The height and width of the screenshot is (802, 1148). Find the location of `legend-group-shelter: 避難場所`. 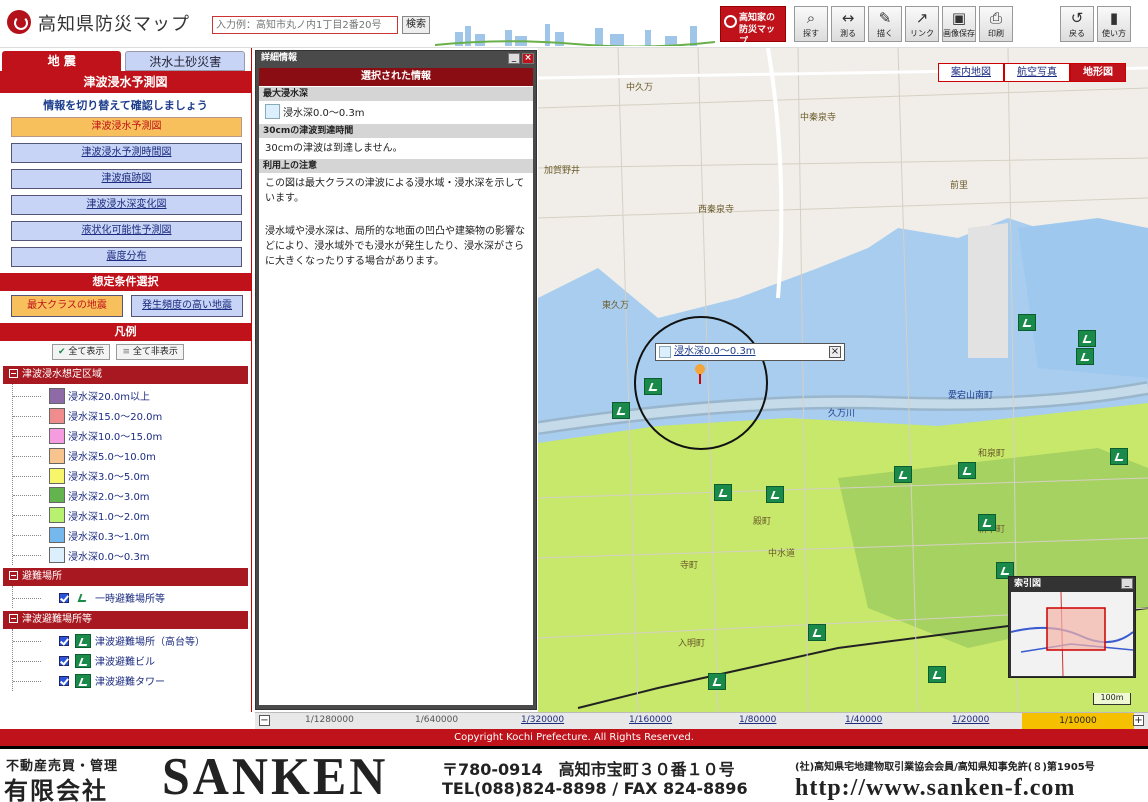

legend-group-shelter: 避難場所 is located at coordinates (125, 577).